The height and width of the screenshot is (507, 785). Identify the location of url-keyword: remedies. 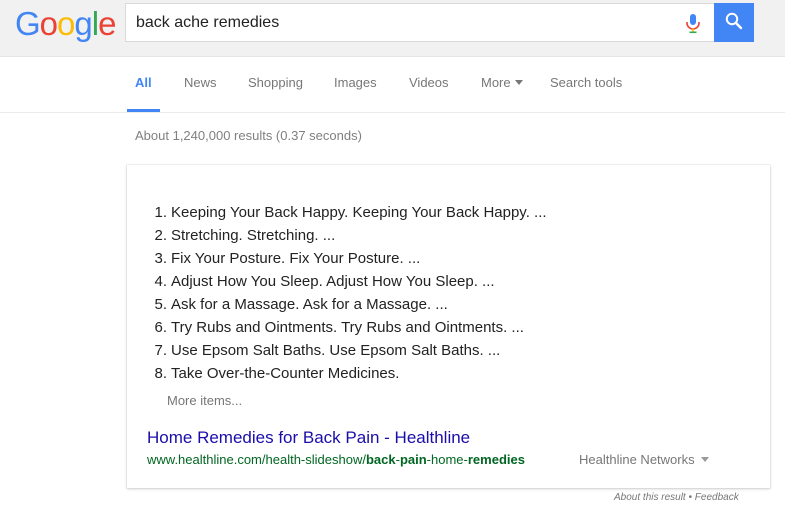
(496, 459).